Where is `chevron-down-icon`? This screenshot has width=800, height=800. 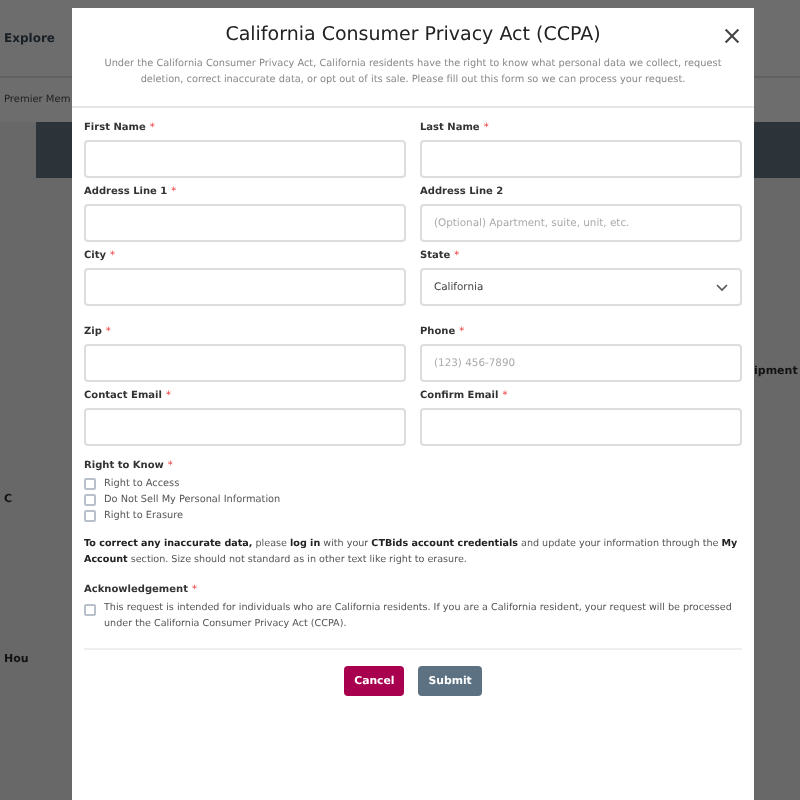 chevron-down-icon is located at coordinates (722, 287).